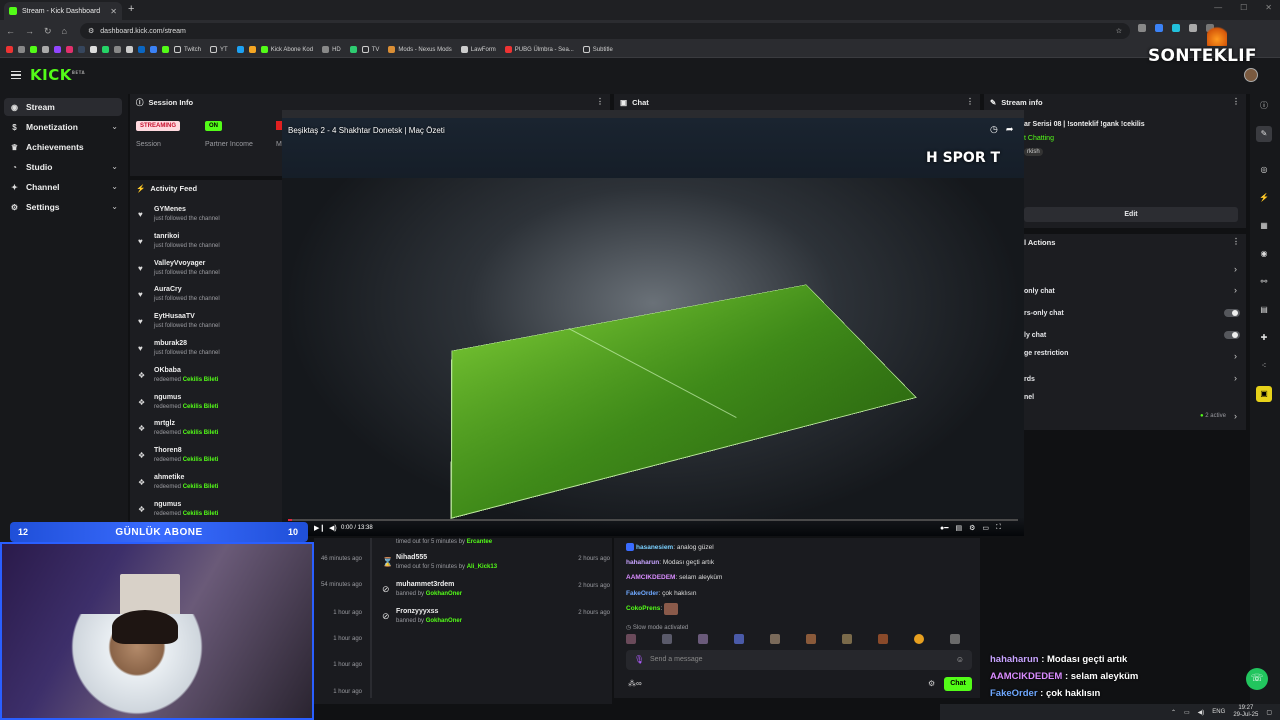 The height and width of the screenshot is (720, 1280). Describe the element at coordinates (208, 245) in the screenshot. I see `list-item: ♥ tanrikoi just followed the channel` at that location.